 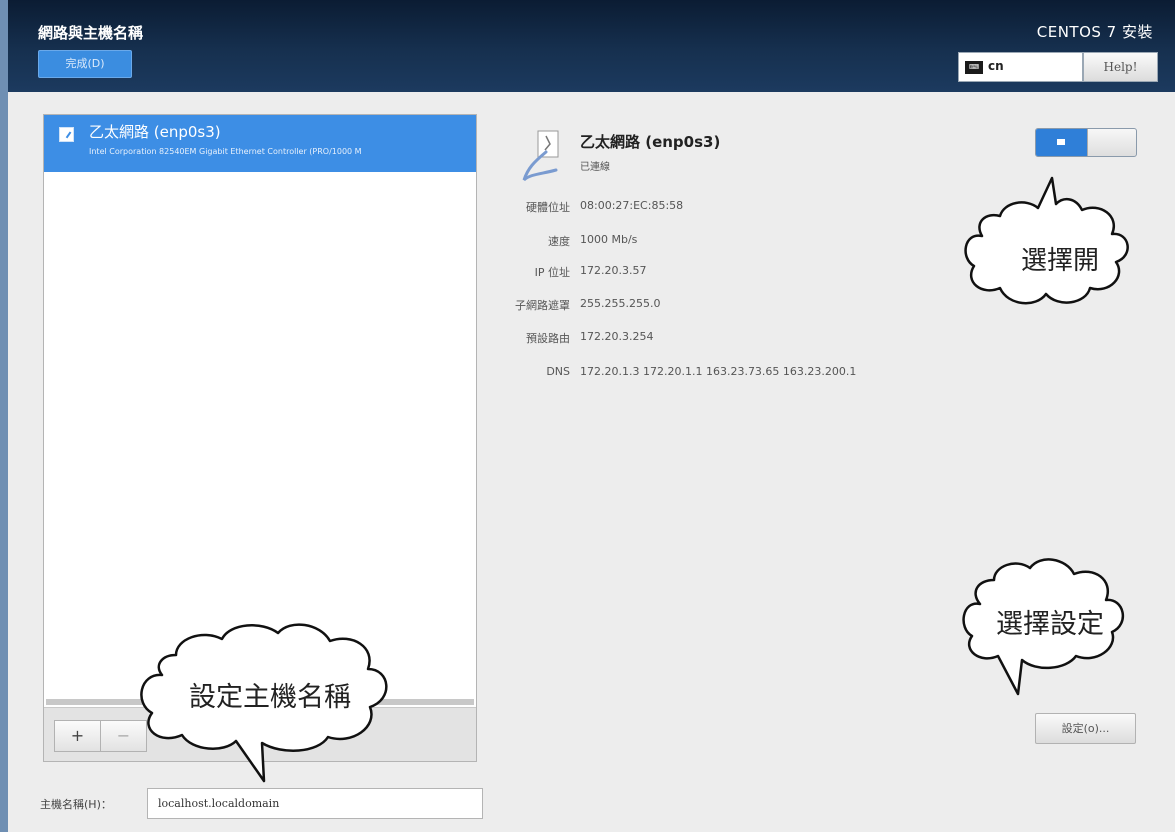 I want to click on hardware-address-label: 硬體位址, so click(x=548, y=207).